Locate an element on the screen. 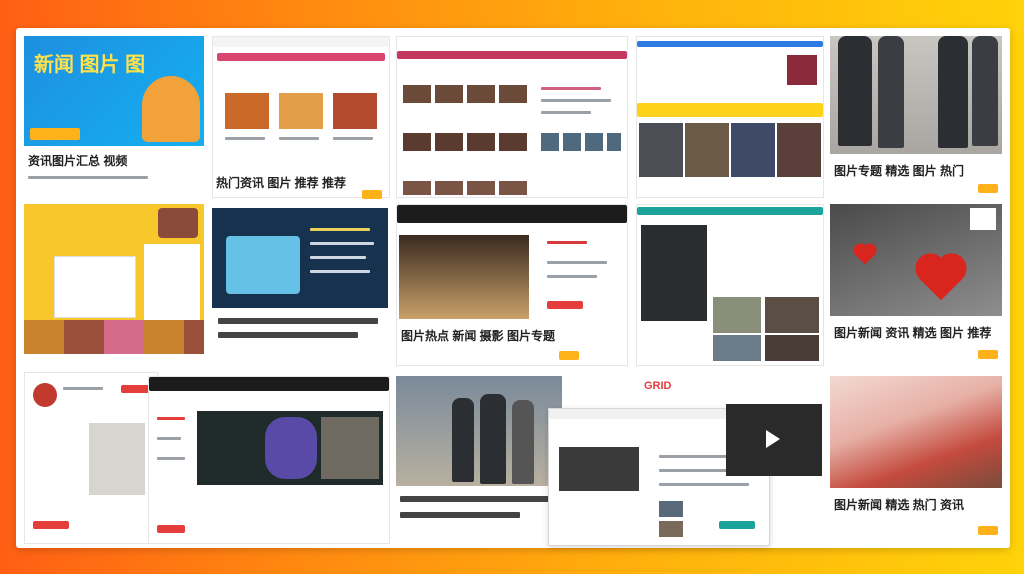  play-icon is located at coordinates (773, 439).